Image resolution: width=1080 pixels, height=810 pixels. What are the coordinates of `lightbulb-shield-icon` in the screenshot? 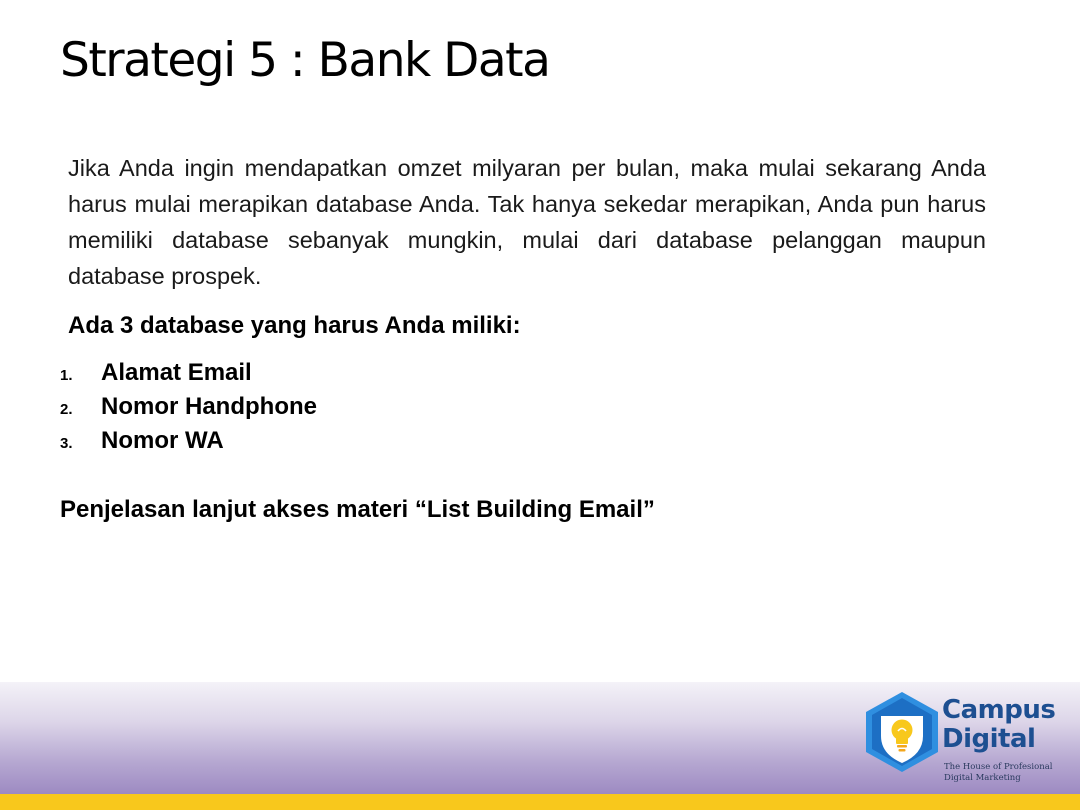 It's located at (902, 732).